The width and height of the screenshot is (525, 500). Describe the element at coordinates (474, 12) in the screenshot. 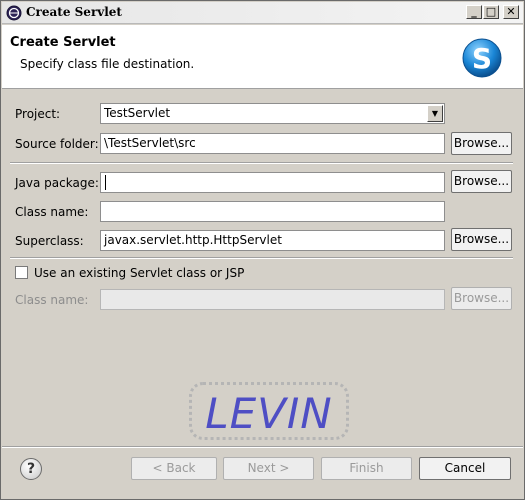

I see `minimize-button: _` at that location.